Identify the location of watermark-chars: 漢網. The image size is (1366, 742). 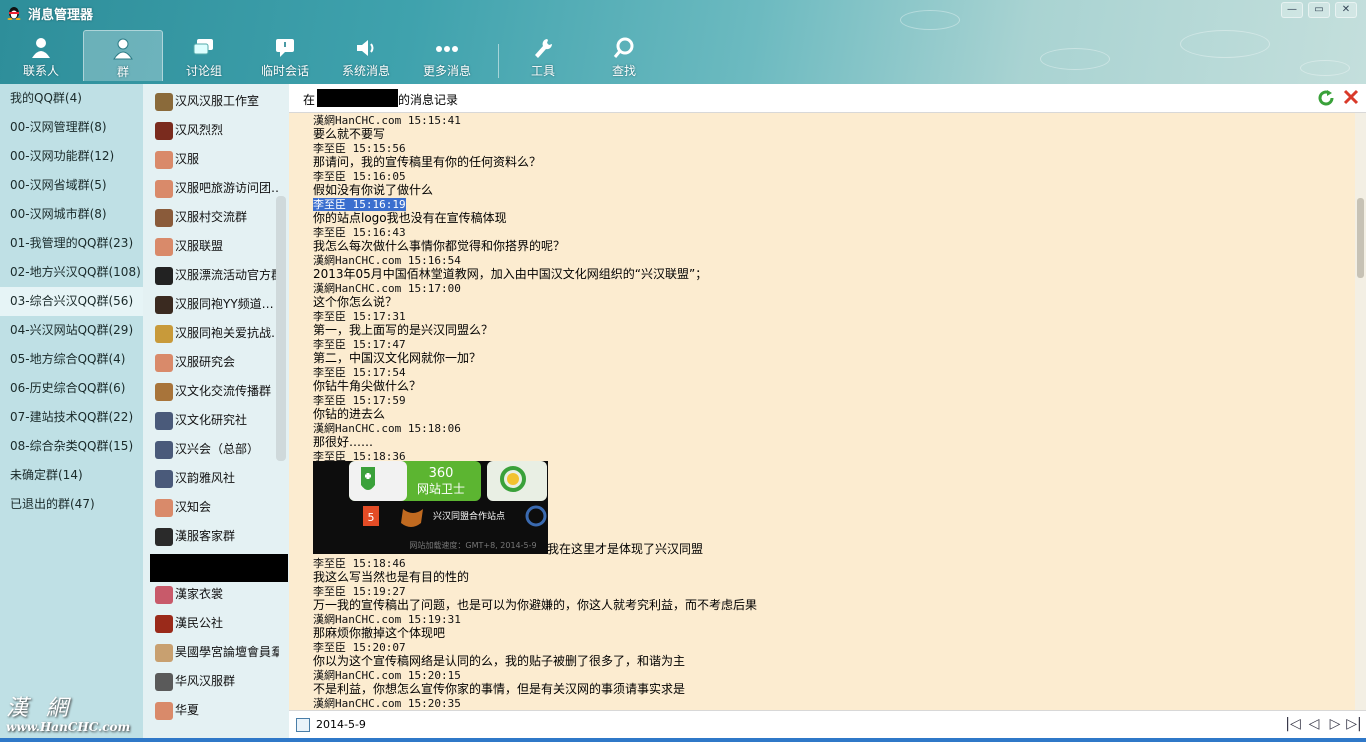
(46, 708).